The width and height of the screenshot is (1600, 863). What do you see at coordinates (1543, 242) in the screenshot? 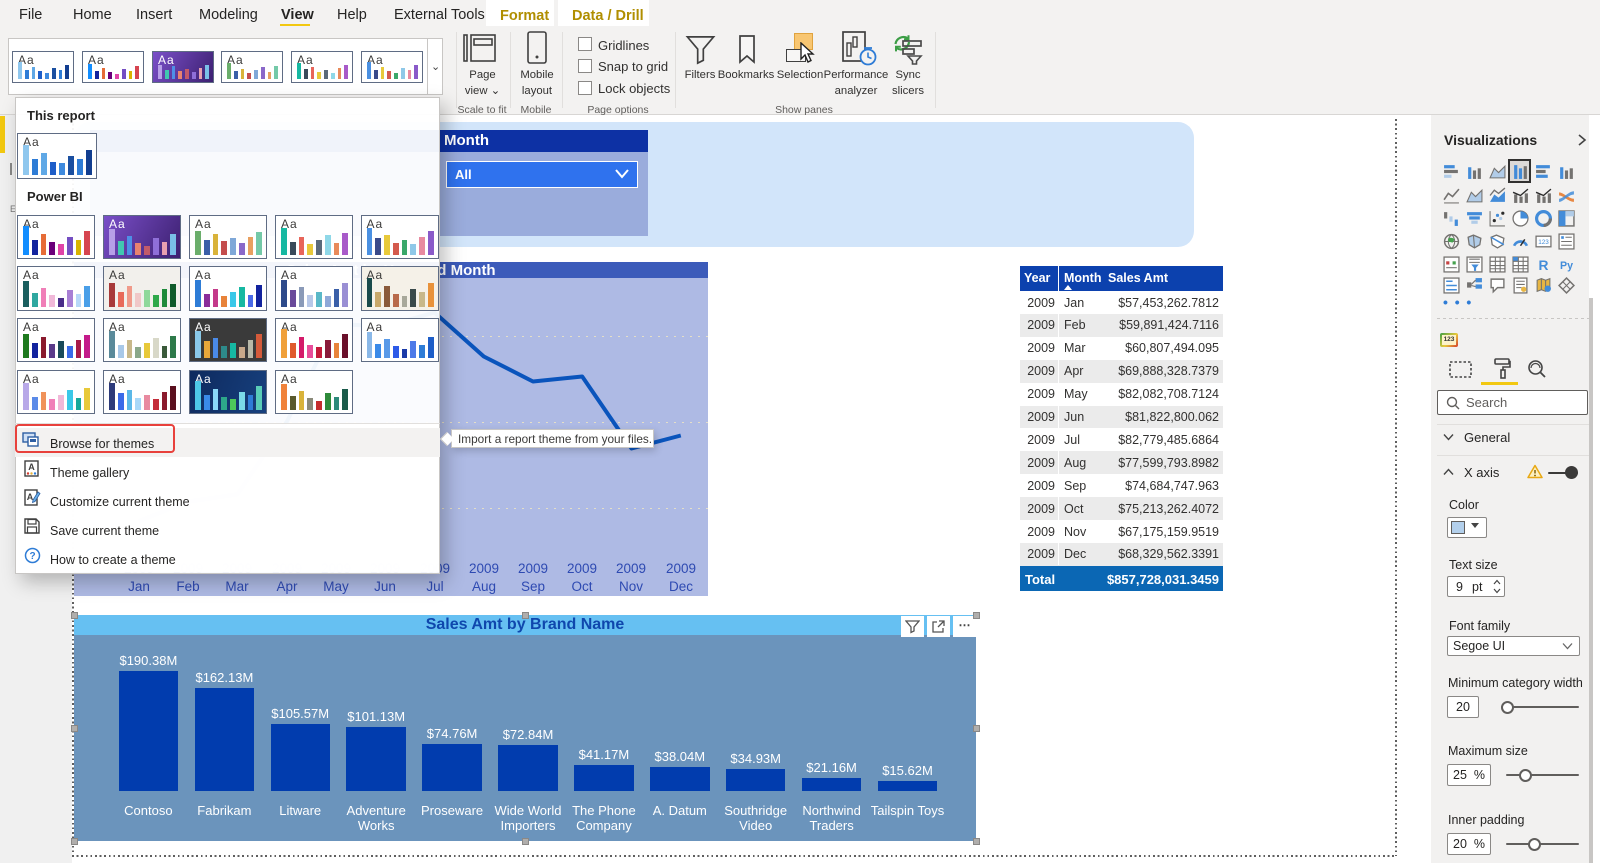
I see `svg-text: 123` at bounding box center [1543, 242].